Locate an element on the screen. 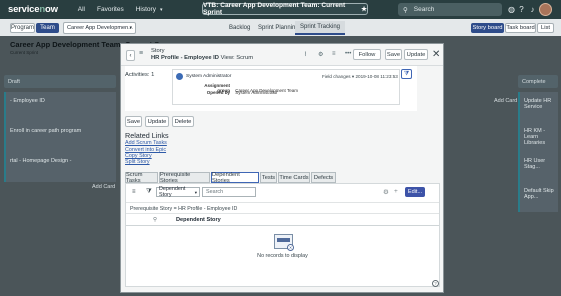 The image size is (561, 296). nav-all: All is located at coordinates (81, 9).